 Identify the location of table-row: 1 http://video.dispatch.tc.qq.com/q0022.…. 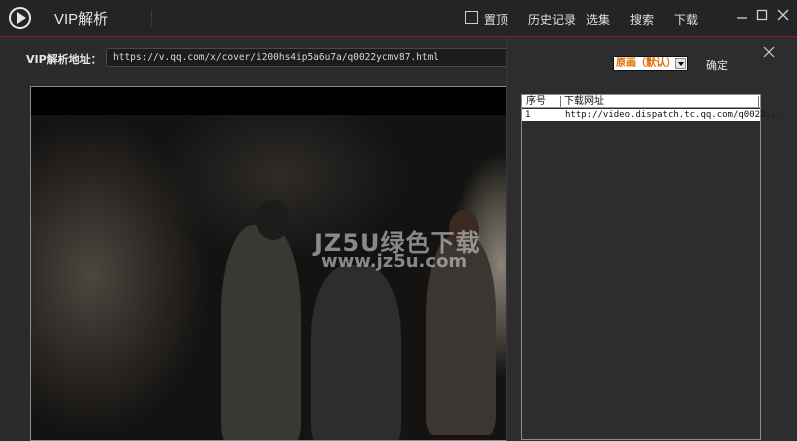
(652, 115).